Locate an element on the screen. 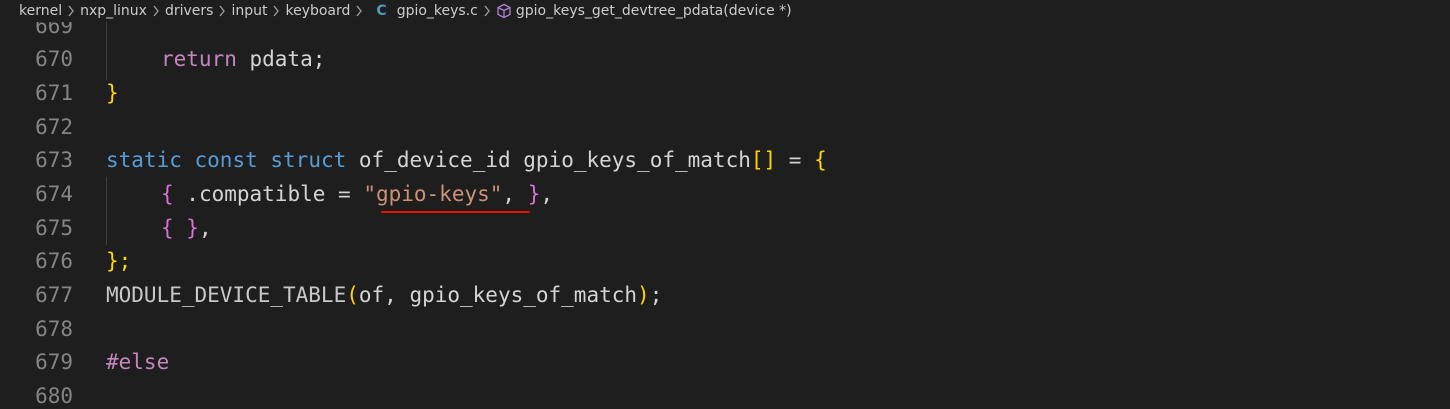 Image resolution: width=1450 pixels, height=409 pixels. line-number: 677 is located at coordinates (54, 295).